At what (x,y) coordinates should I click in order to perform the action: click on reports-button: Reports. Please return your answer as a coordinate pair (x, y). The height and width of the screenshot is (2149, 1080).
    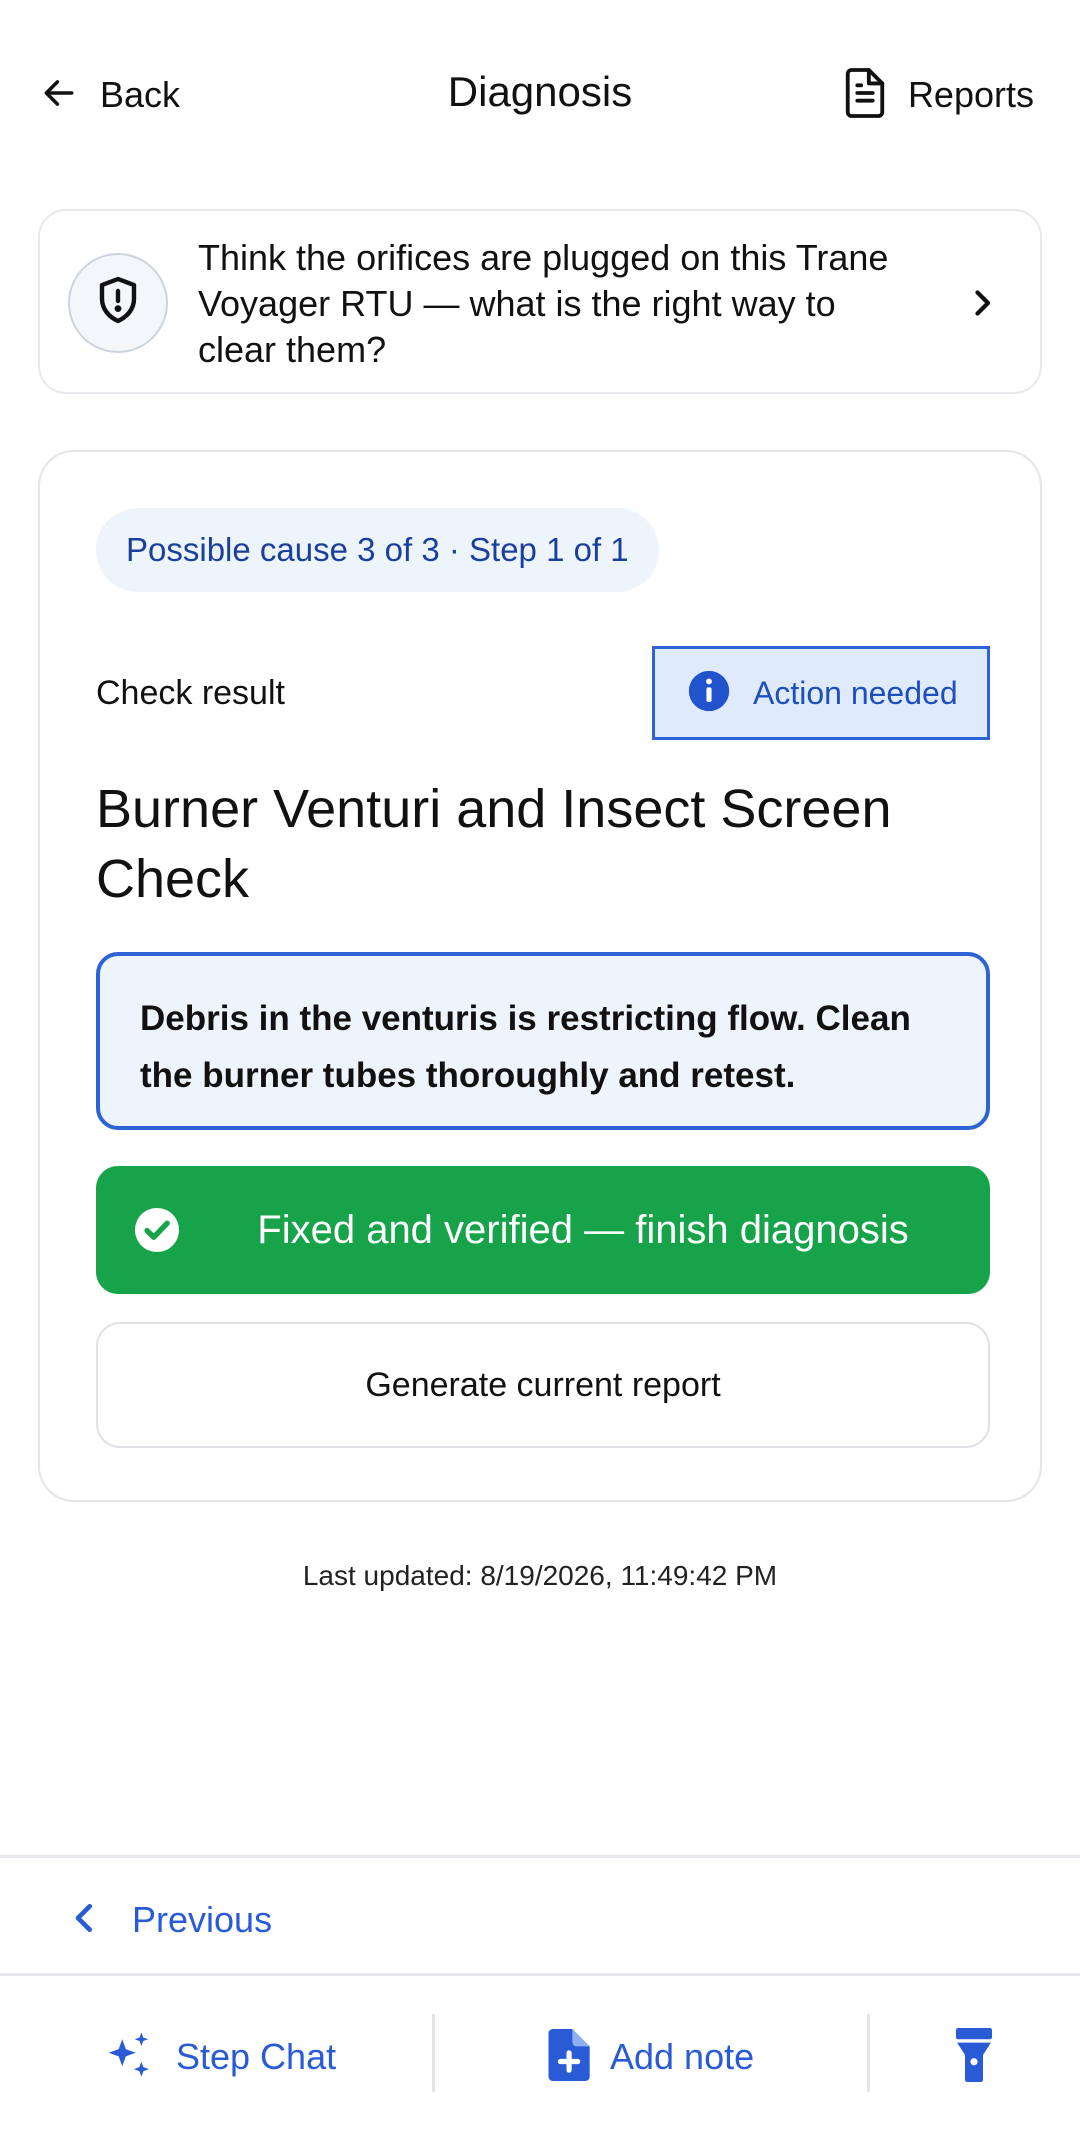
    Looking at the image, I should click on (938, 95).